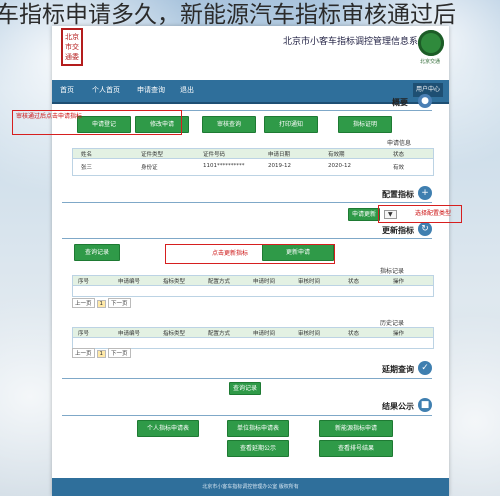 The width and height of the screenshot is (500, 496). What do you see at coordinates (250, 92) in the screenshot?
I see `top-navigation-bar: 首页 个人首页 申请查询 退出 用户中心` at bounding box center [250, 92].